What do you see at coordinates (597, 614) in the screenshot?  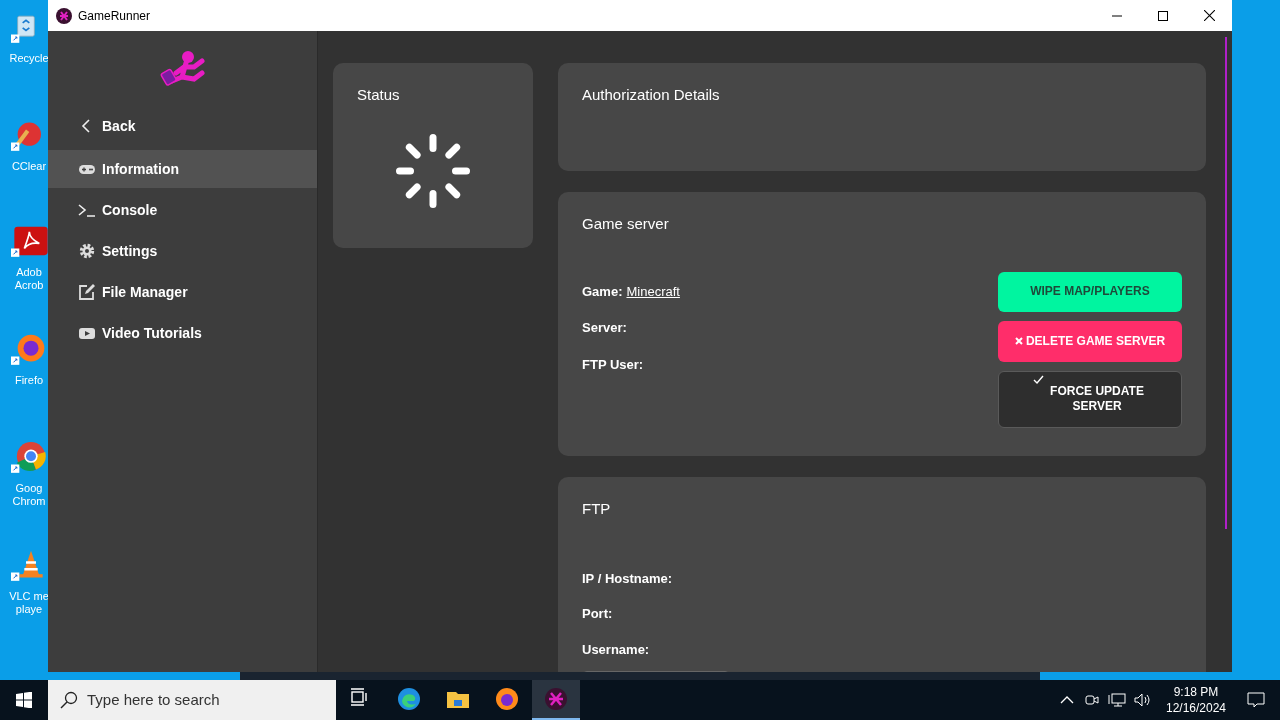 I see `field-label: Port:` at bounding box center [597, 614].